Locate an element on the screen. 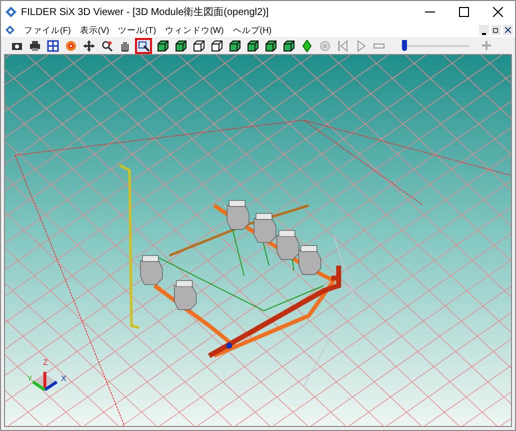 This screenshot has height=431, width=516. menu-item: ウィンドウ(W) is located at coordinates (194, 30).